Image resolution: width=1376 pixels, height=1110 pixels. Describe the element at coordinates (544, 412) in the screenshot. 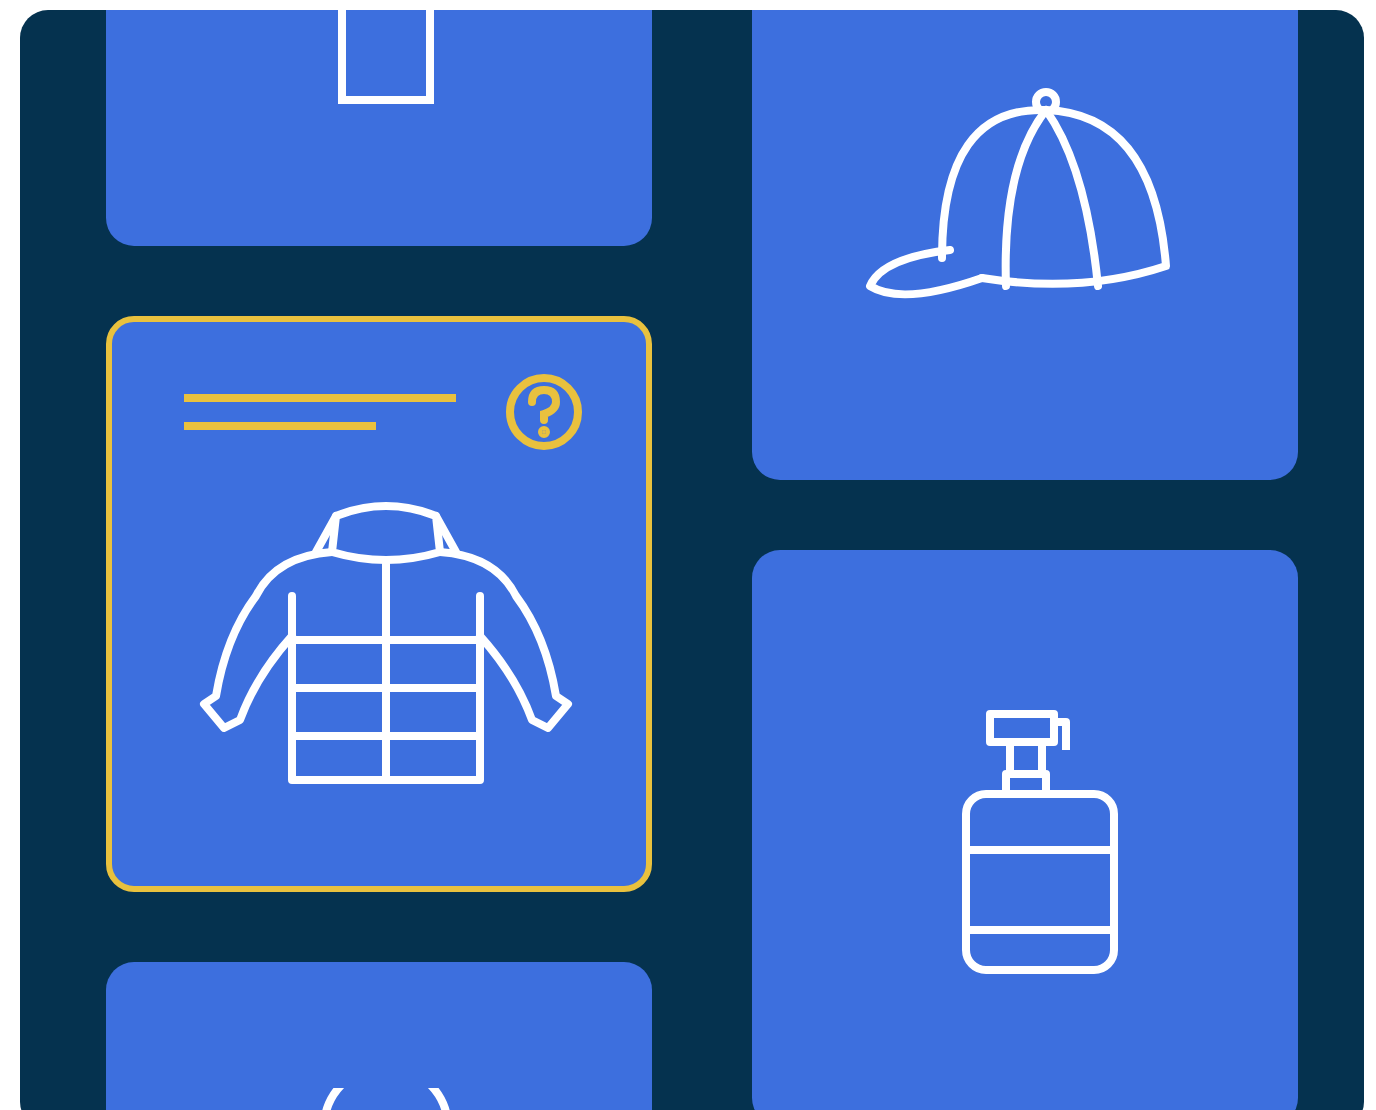

I see `help-icon` at that location.